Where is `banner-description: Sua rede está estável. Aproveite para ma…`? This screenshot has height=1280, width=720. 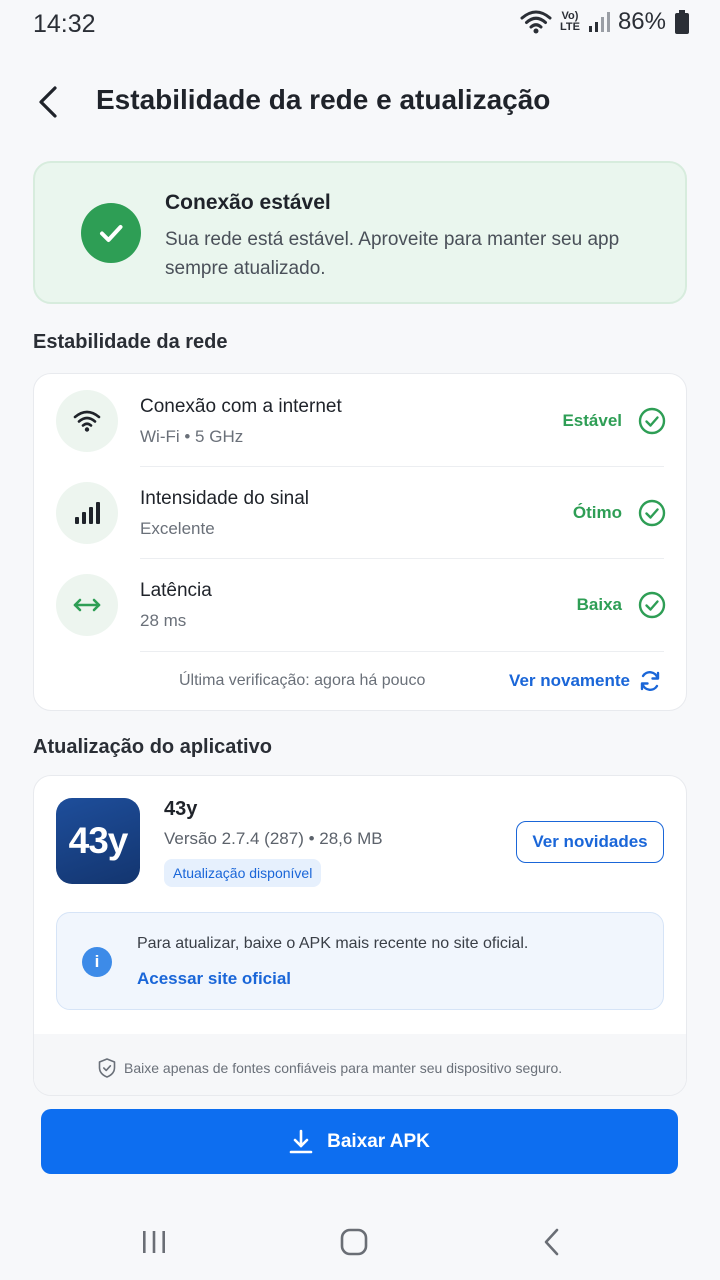 banner-description: Sua rede está estável. Aproveite para ma… is located at coordinates (392, 254).